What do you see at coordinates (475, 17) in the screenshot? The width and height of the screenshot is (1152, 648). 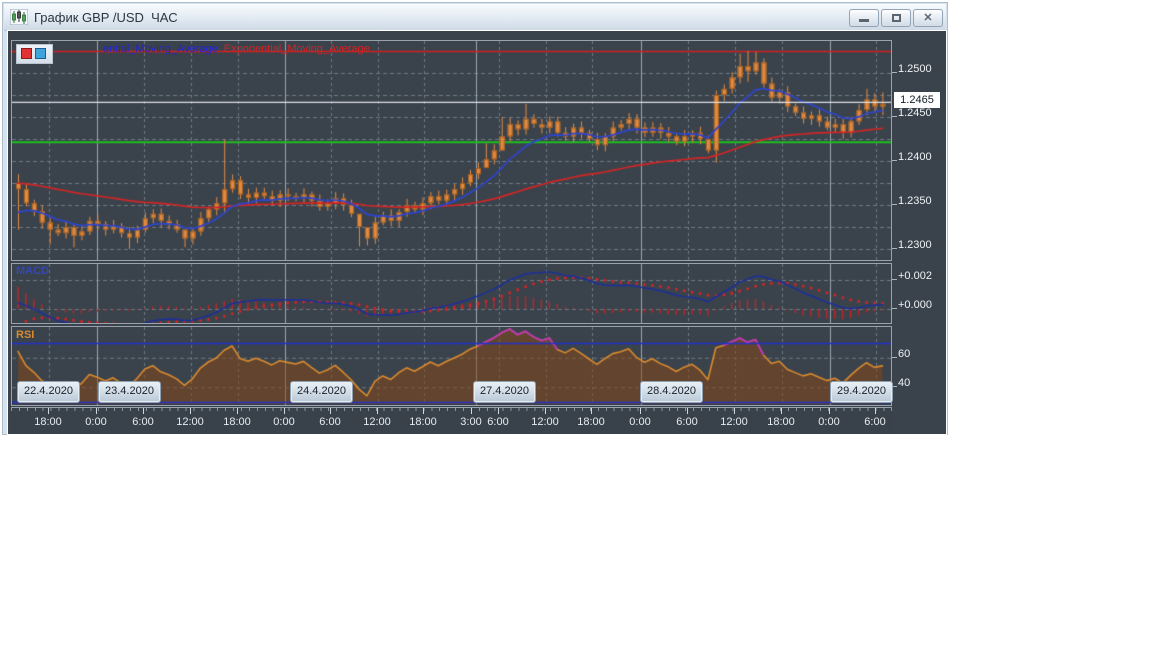 I see `title-bar: График GBP /USD ЧАС` at bounding box center [475, 17].